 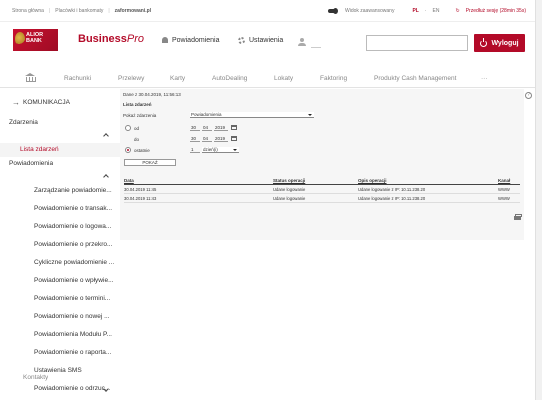 I want to click on to-label: do, so click(x=137, y=139).